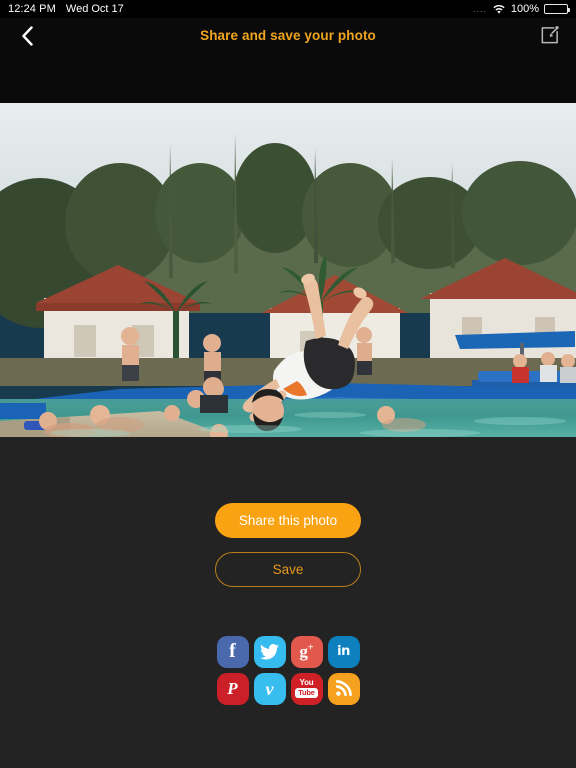 The height and width of the screenshot is (768, 576). I want to click on social-cell-linkedin: in, so click(343, 651).